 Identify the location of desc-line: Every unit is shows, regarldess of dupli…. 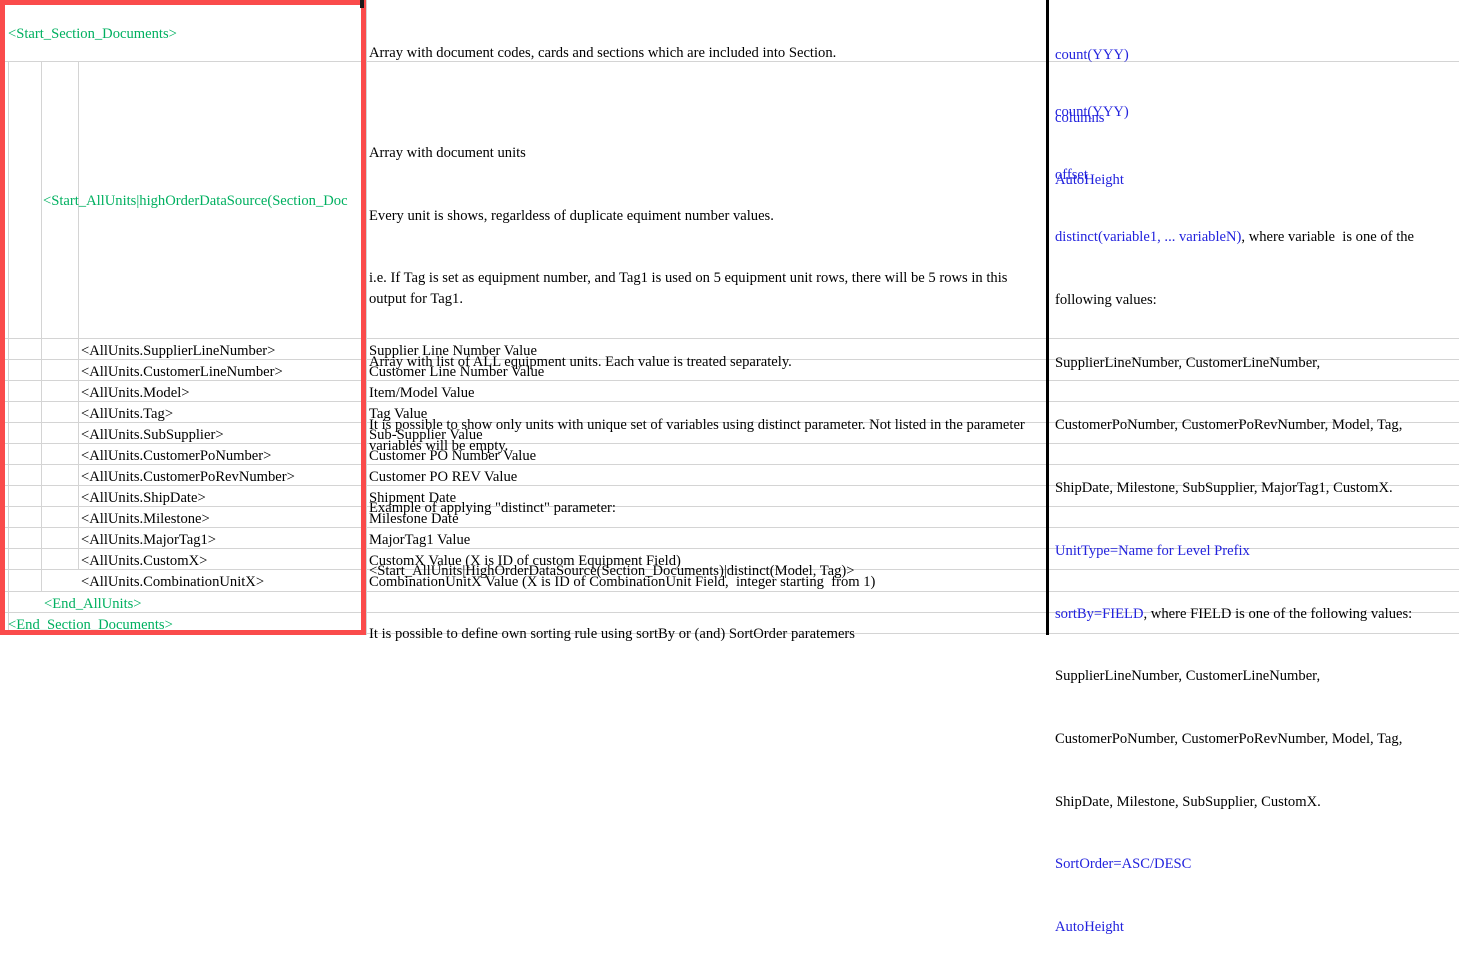
(571, 215).